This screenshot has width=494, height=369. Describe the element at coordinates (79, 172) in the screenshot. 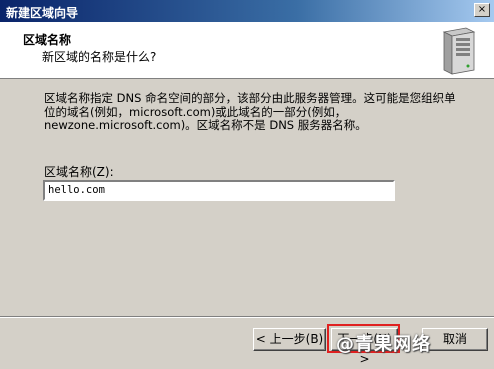

I see `zone-name-label: 区域名称(Z):` at that location.